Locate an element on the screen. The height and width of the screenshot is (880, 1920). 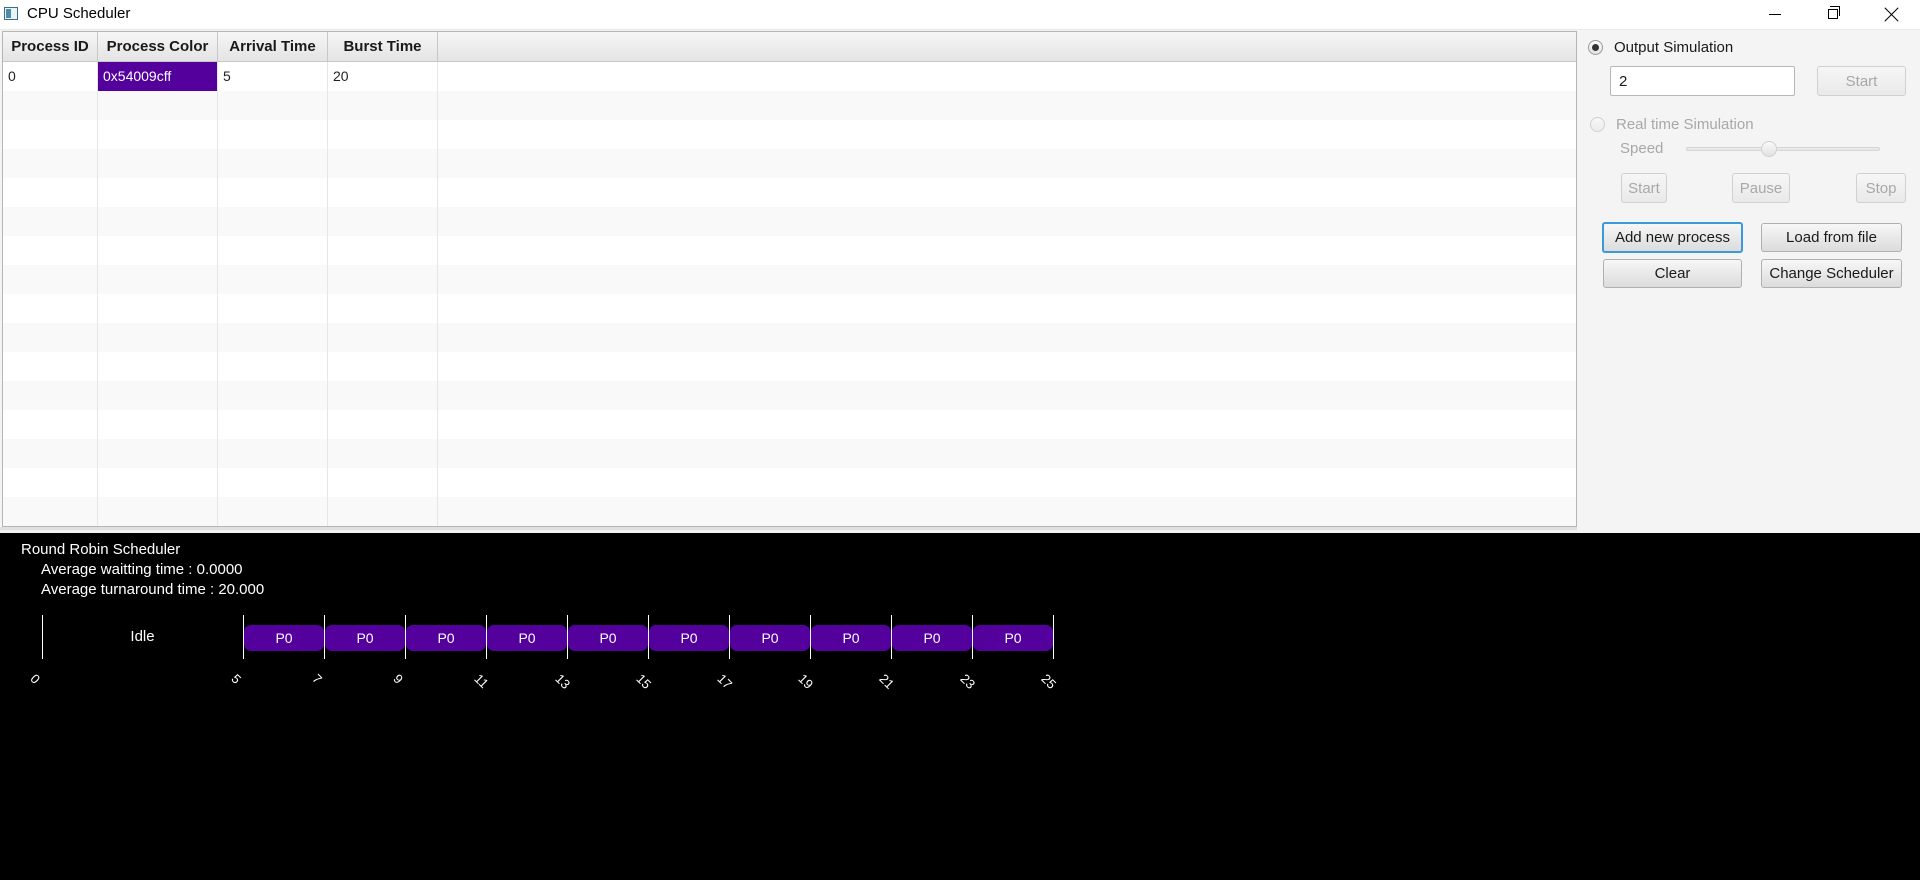
speed-label: Speed is located at coordinates (1642, 148).